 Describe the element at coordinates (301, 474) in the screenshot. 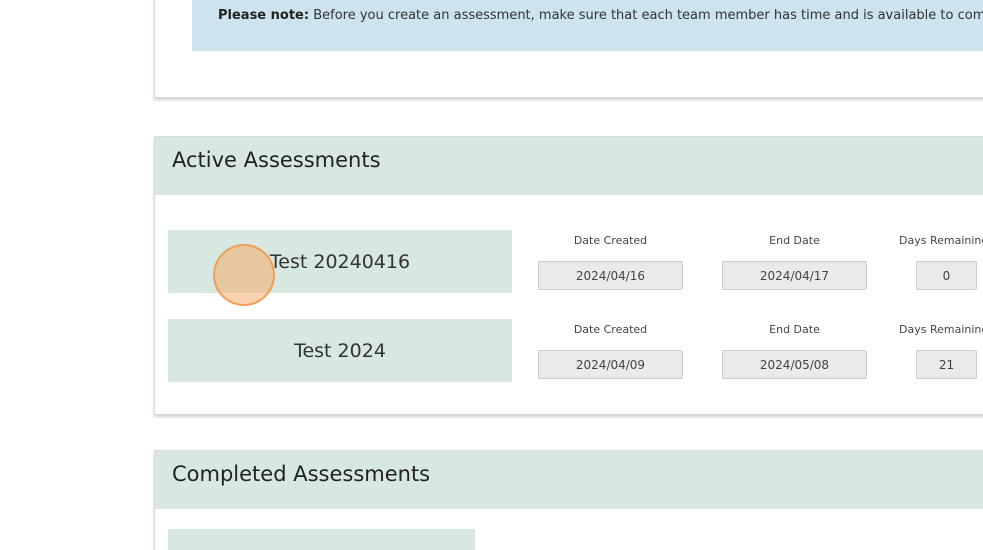

I see `completed-assessments-title: Completed Assessments` at that location.